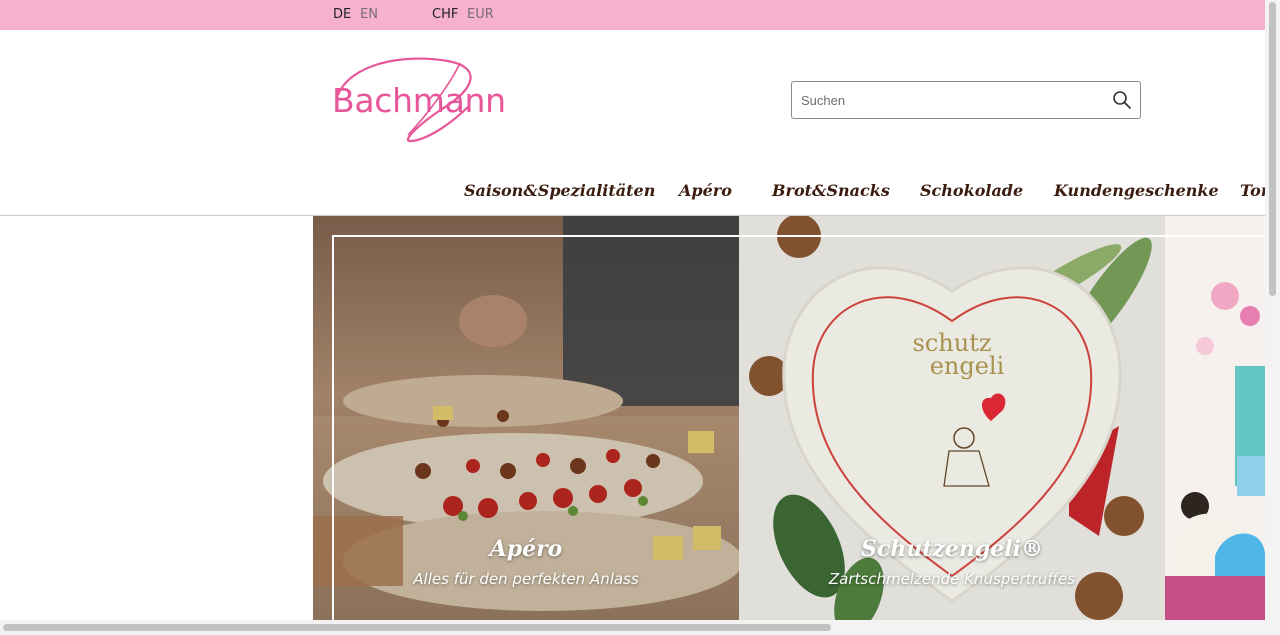  I want to click on bachmann-logo: Bachmann, so click(420, 101).